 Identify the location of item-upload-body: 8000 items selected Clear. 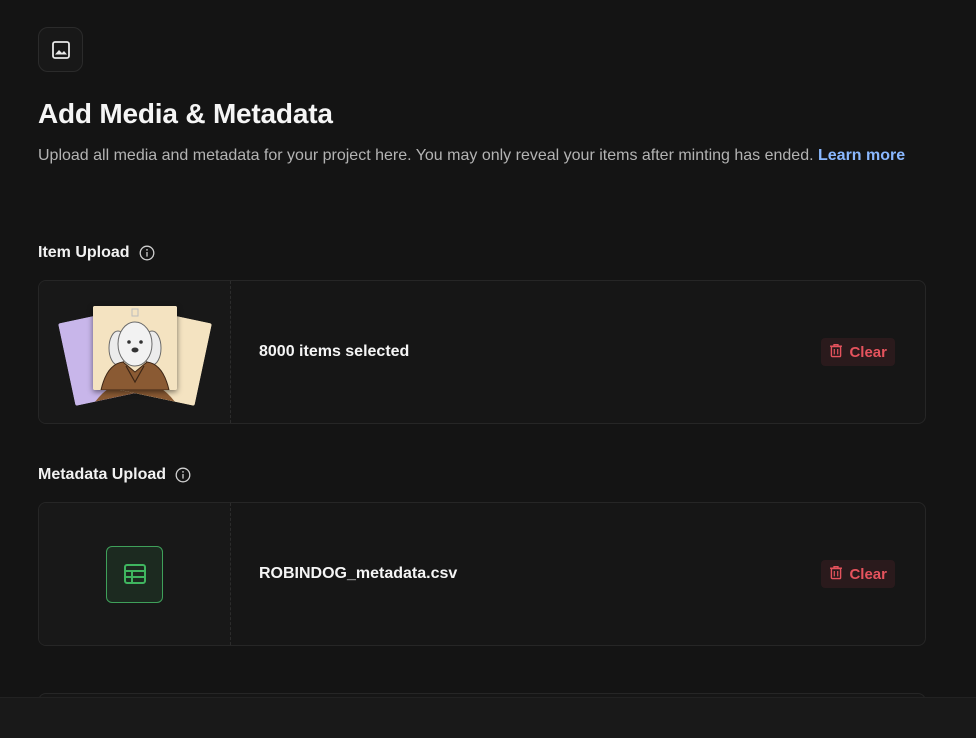
(578, 352).